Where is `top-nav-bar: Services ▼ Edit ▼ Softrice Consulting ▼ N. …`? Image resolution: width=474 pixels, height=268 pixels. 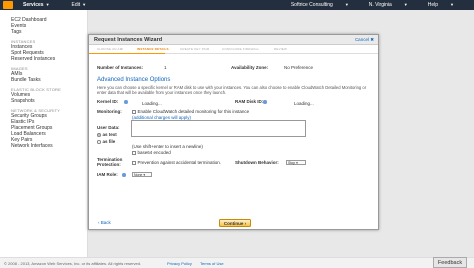 top-nav-bar: Services ▼ Edit ▼ Softrice Consulting ▼ N. … is located at coordinates (237, 5).